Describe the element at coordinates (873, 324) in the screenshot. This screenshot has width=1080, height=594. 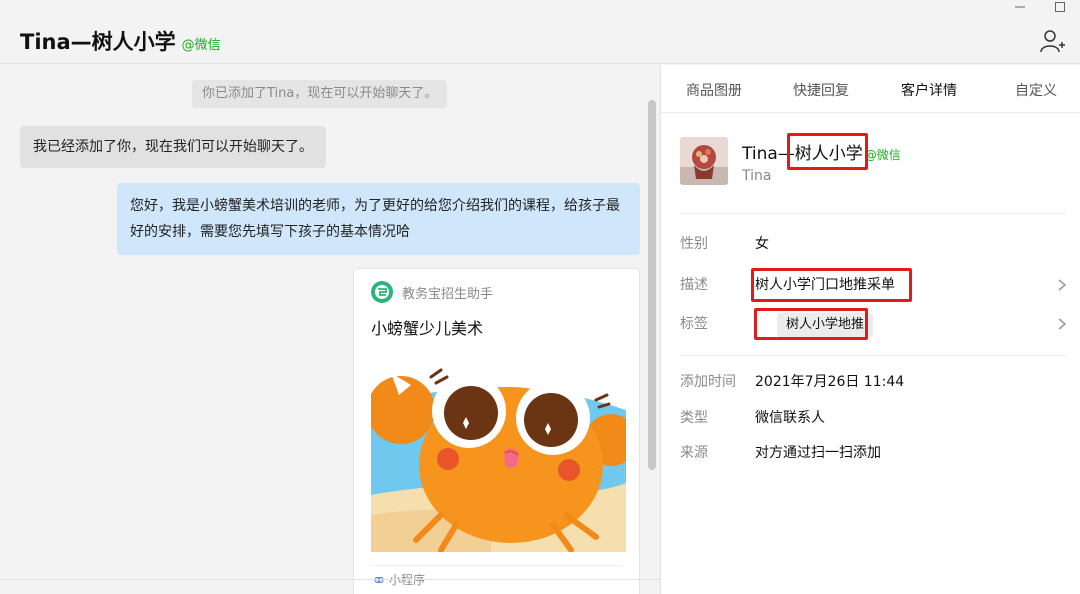
I see `row-tags: 标签 树人小学地推` at that location.